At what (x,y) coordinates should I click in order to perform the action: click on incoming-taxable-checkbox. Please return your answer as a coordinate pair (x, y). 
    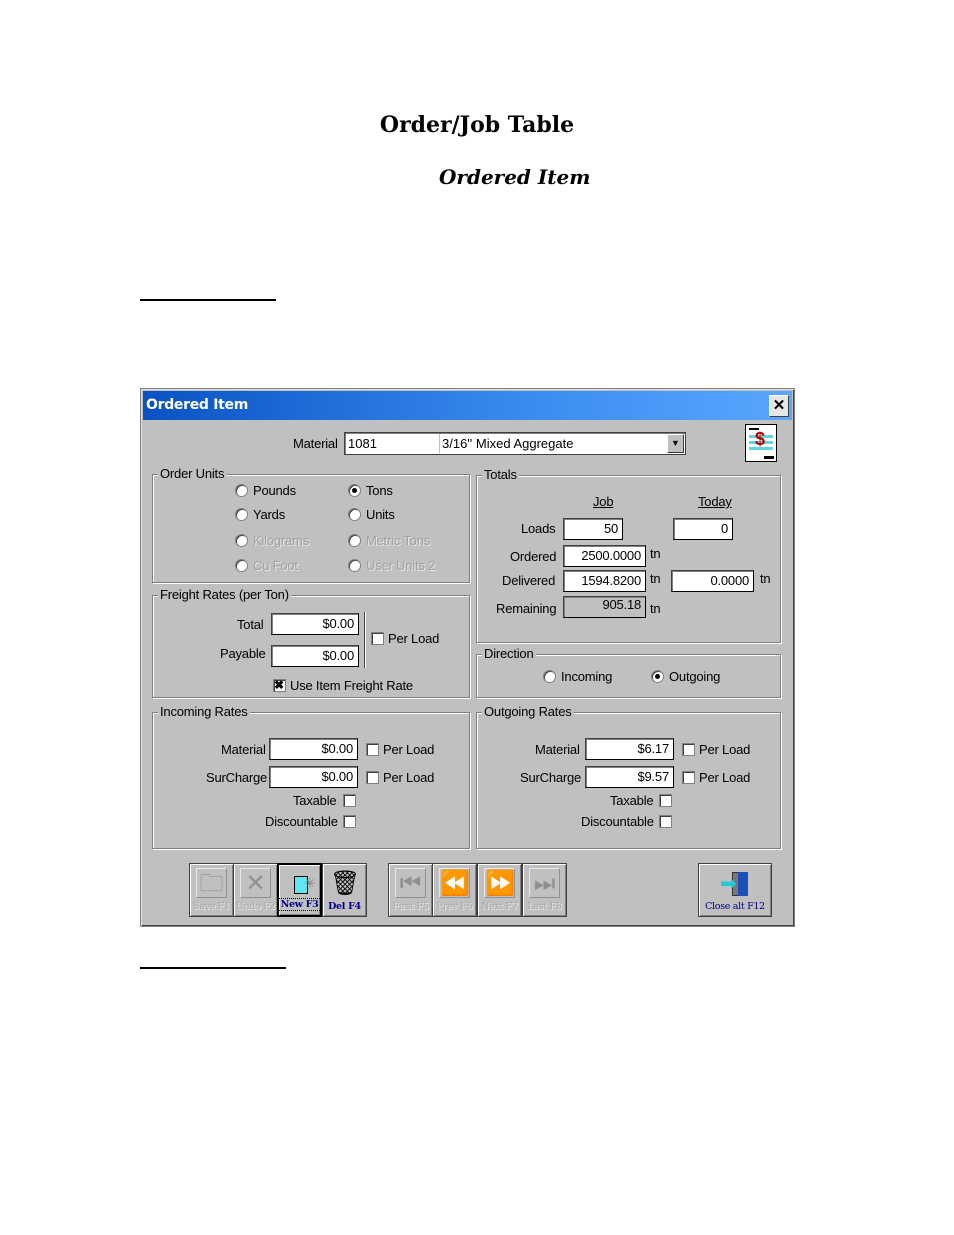
    Looking at the image, I should click on (349, 800).